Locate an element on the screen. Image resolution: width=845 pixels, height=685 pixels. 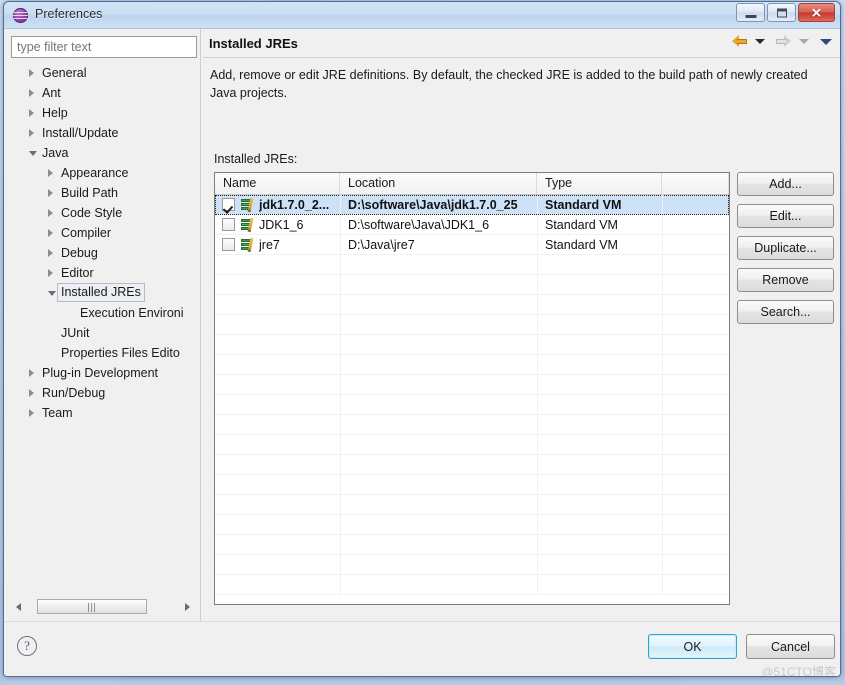
sidebar-item-appearance: Appearance is located at coordinates (104, 173).